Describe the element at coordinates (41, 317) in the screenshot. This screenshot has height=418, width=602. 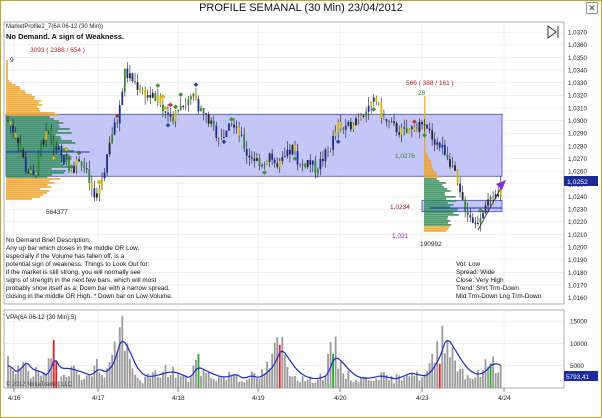
I see `volume-indicator-label: VPA(6A 06-12 (30 Min),5)` at that location.